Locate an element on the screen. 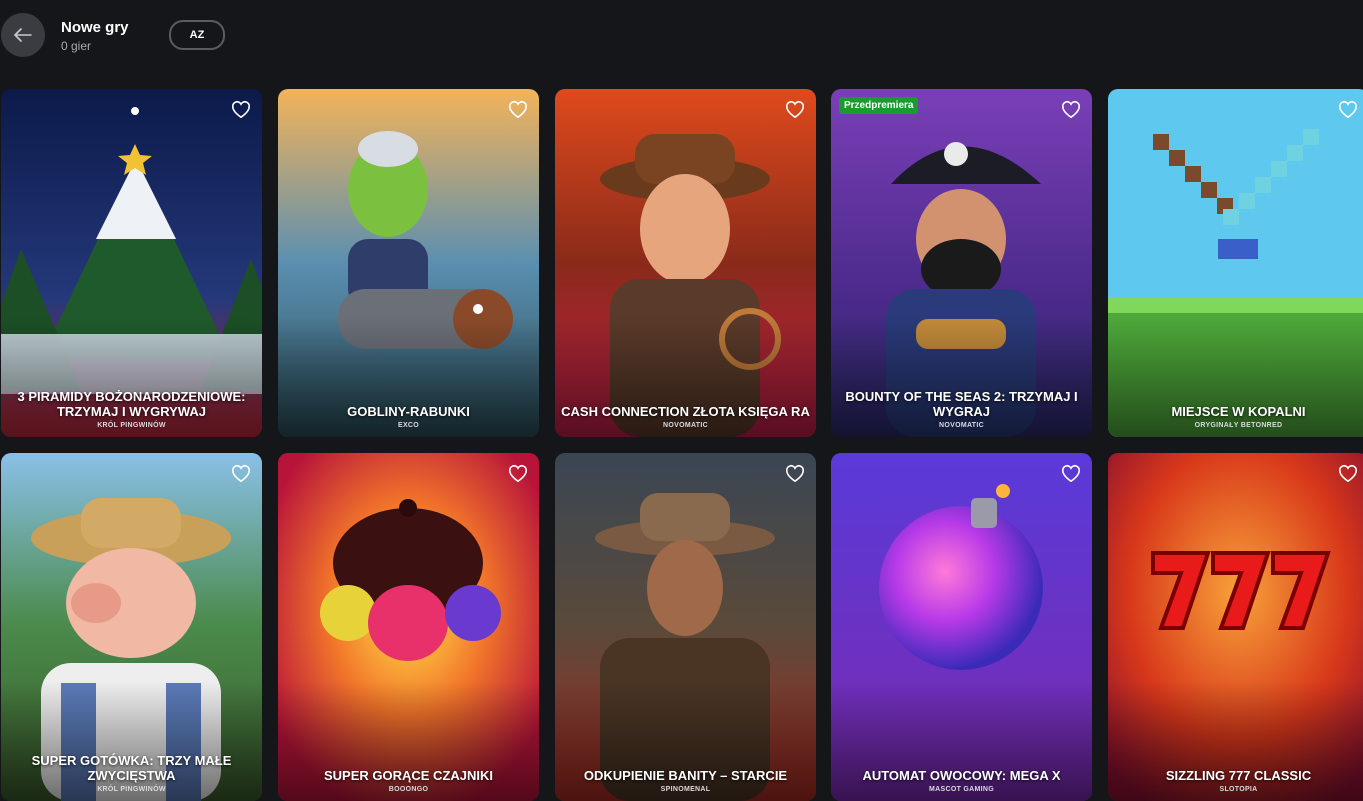 The height and width of the screenshot is (801, 1363). game-provider: EXCO is located at coordinates (408, 425).